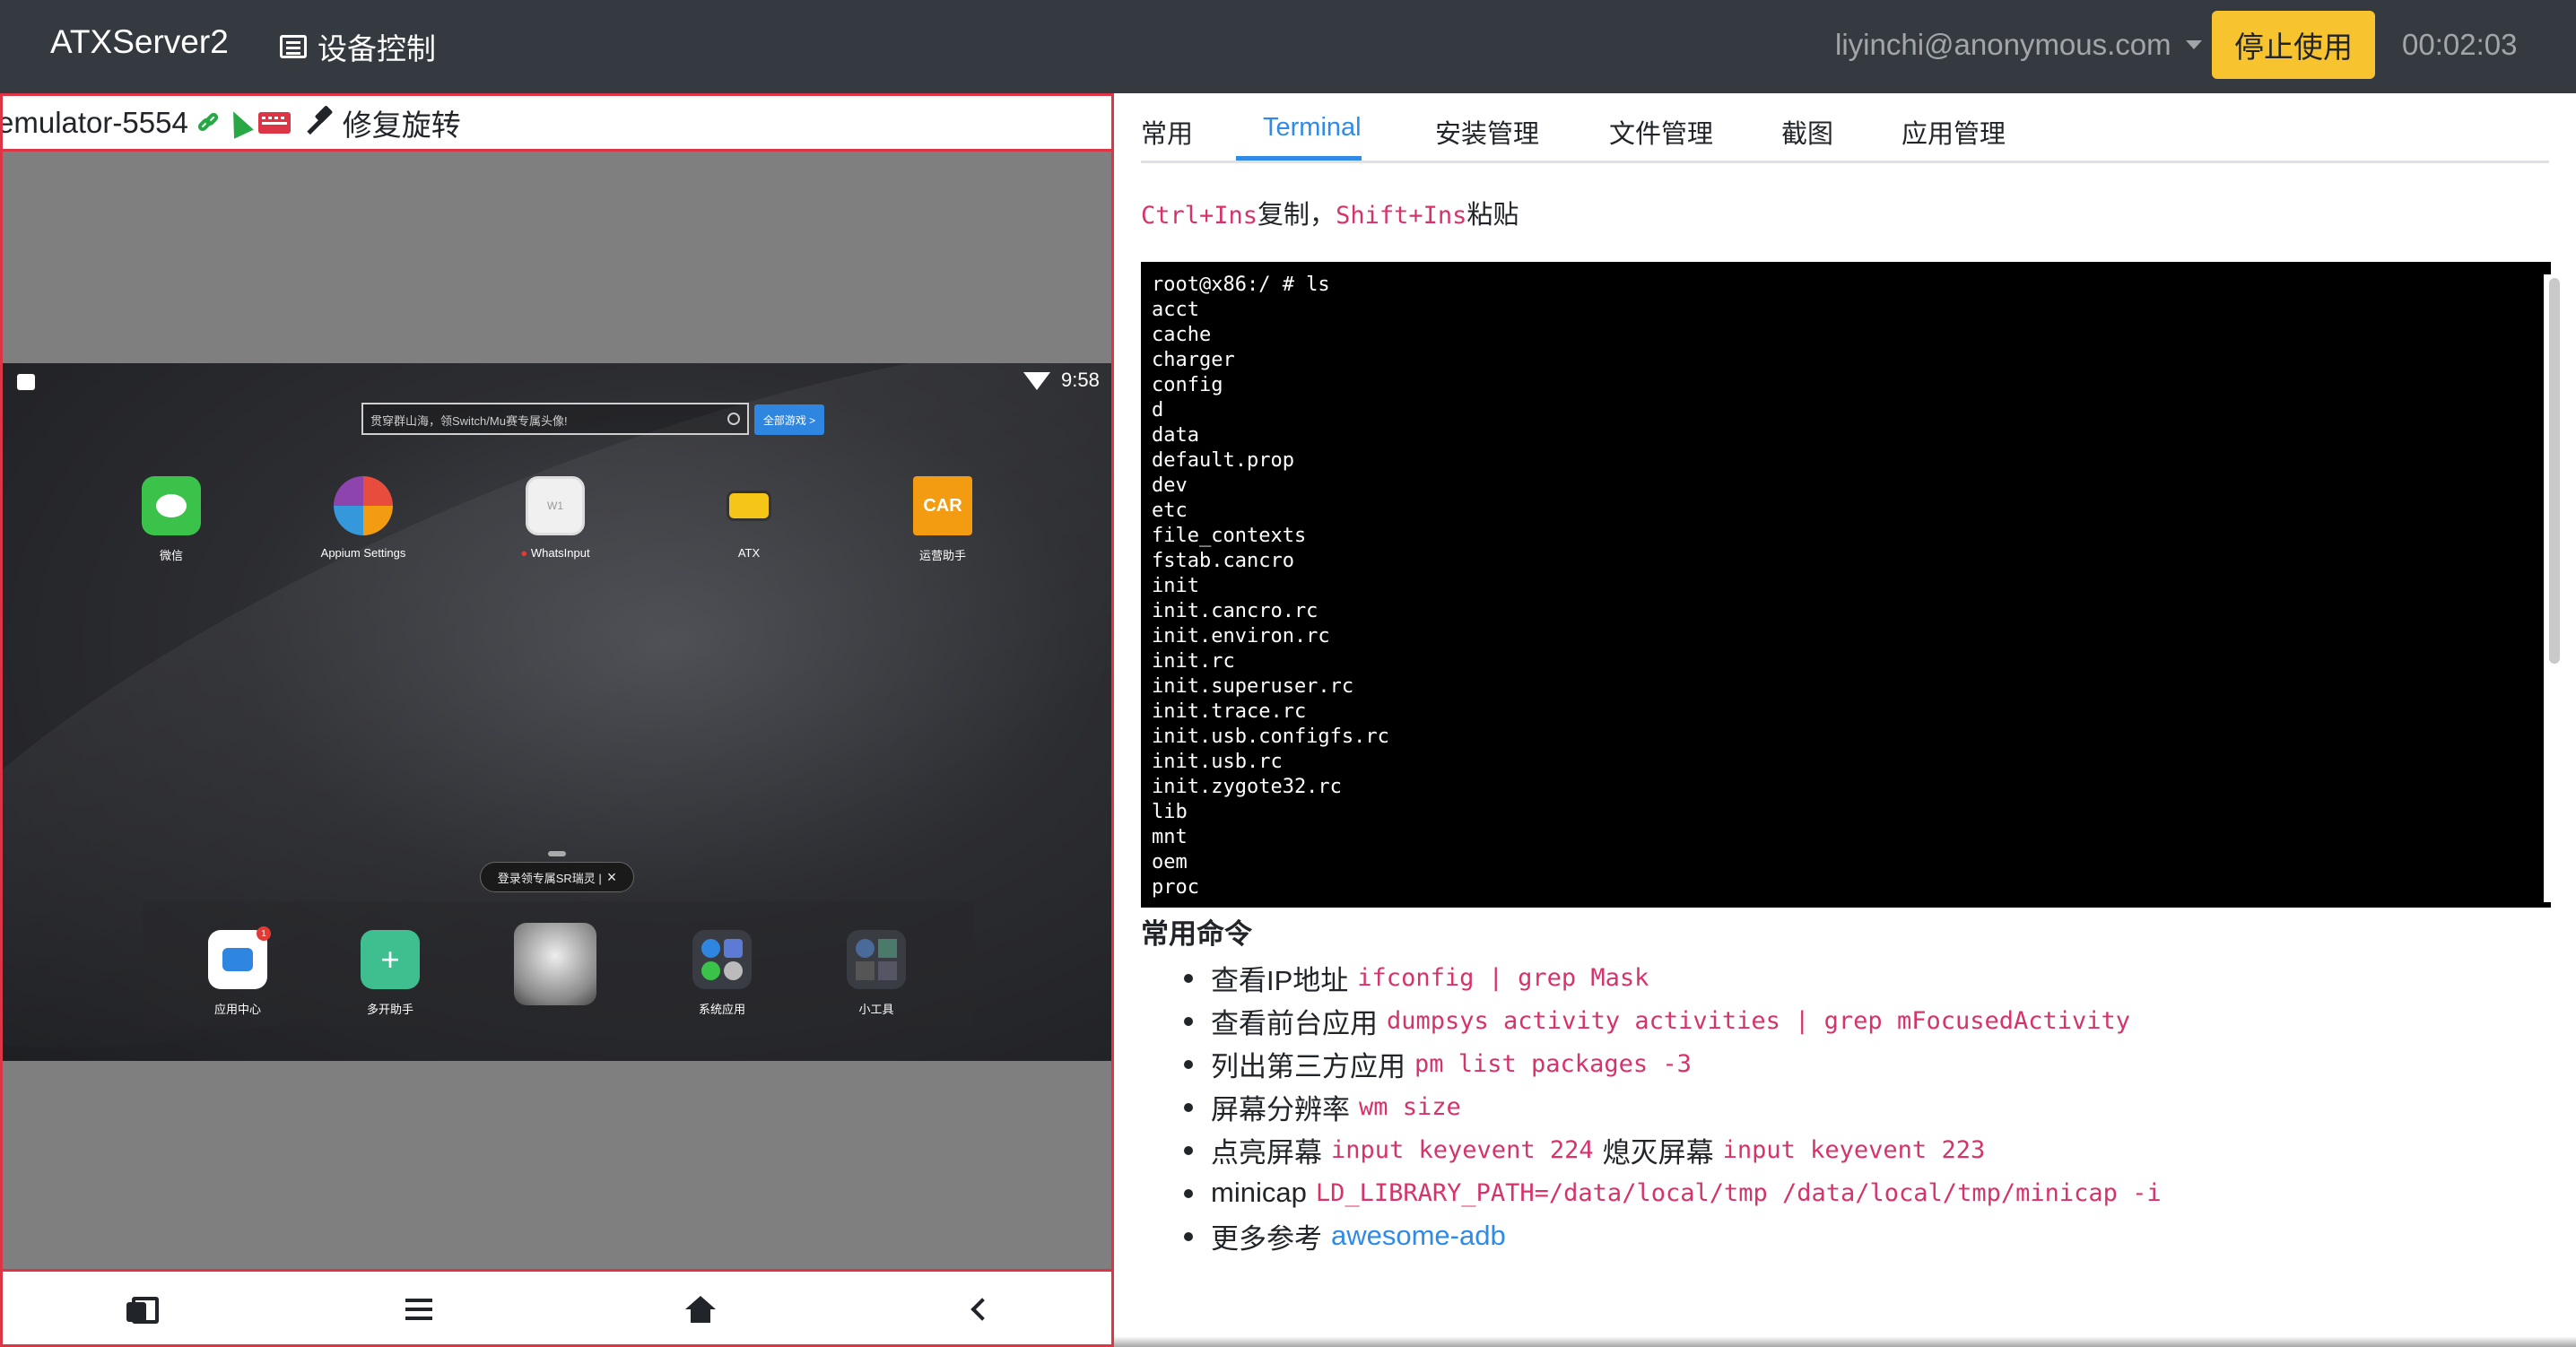 The width and height of the screenshot is (2576, 1347). Describe the element at coordinates (139, 42) in the screenshot. I see `brand-logo: ATXServer2` at that location.